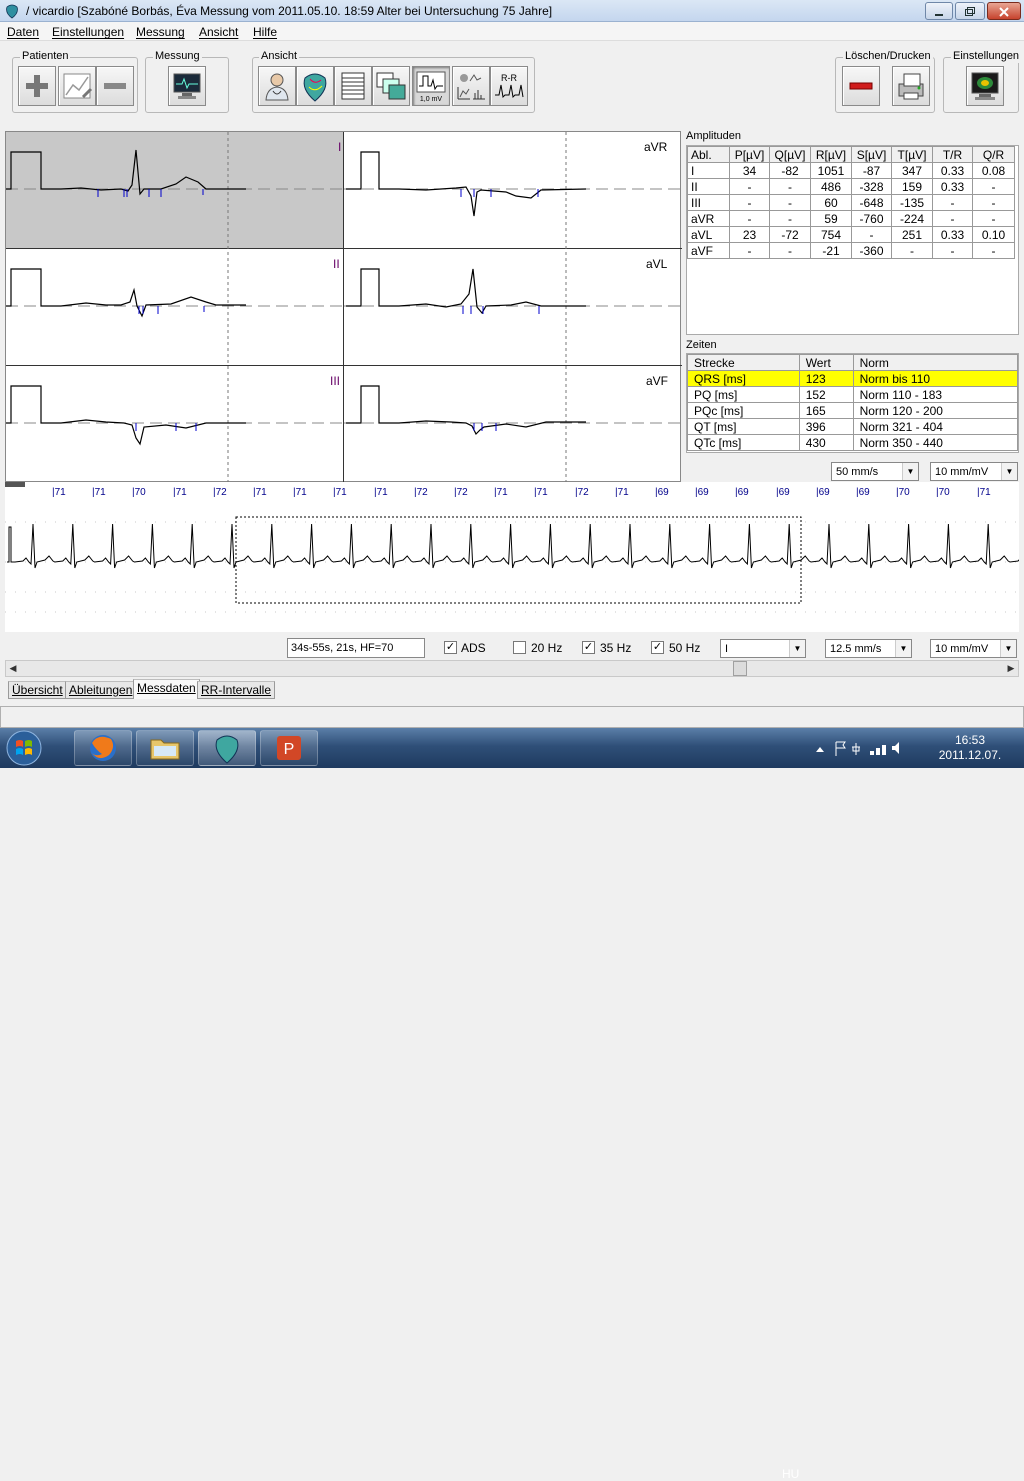 Image resolution: width=1024 pixels, height=1481 pixels. Describe the element at coordinates (45, 56) in the screenshot. I see `group-patienten-label: Patienten` at that location.